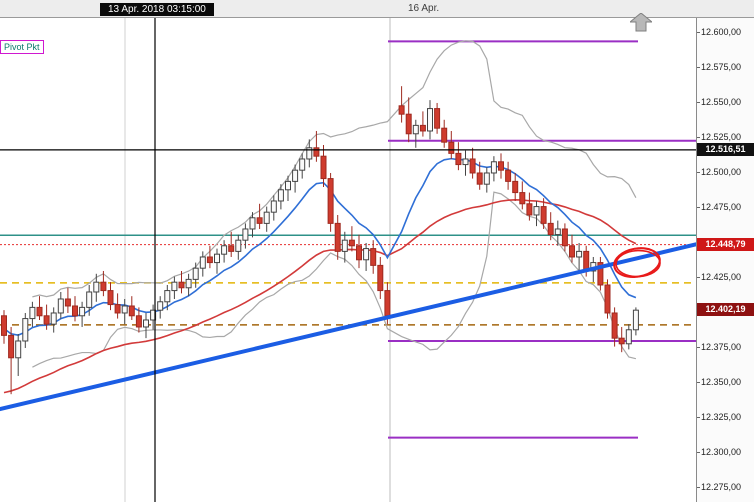 The width and height of the screenshot is (754, 502). I want to click on price-tick-label: 12.575,00, so click(719, 67).